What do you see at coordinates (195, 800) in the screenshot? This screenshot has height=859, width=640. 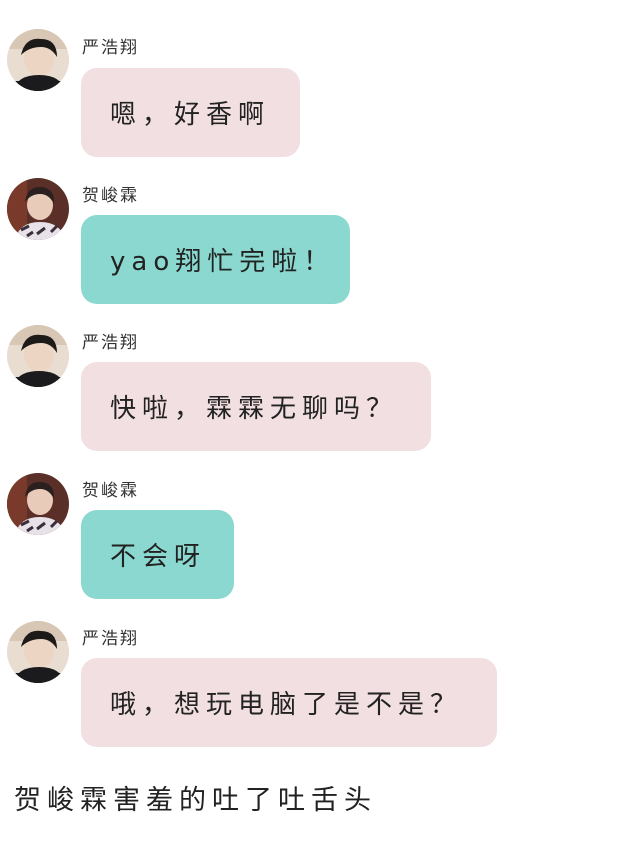 I see `narration-text: 贺峻霖害羞的吐了吐舌头` at bounding box center [195, 800].